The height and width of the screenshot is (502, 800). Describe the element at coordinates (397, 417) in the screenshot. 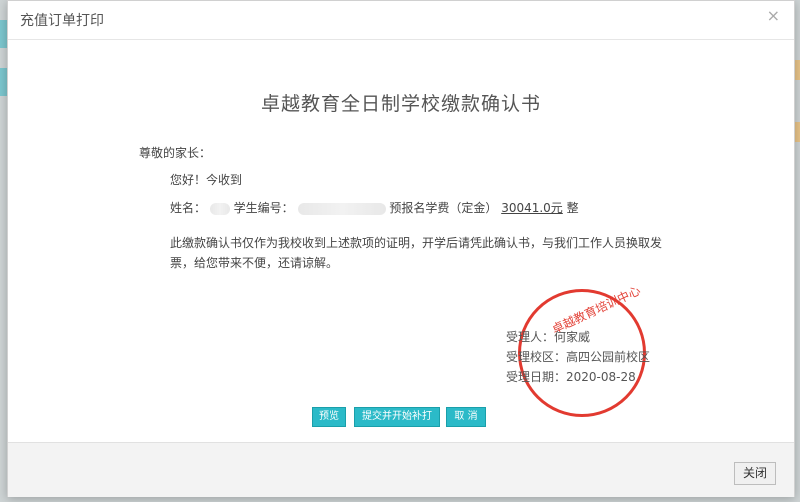

I see `submit-reprint-button: 提交并开始补打` at that location.